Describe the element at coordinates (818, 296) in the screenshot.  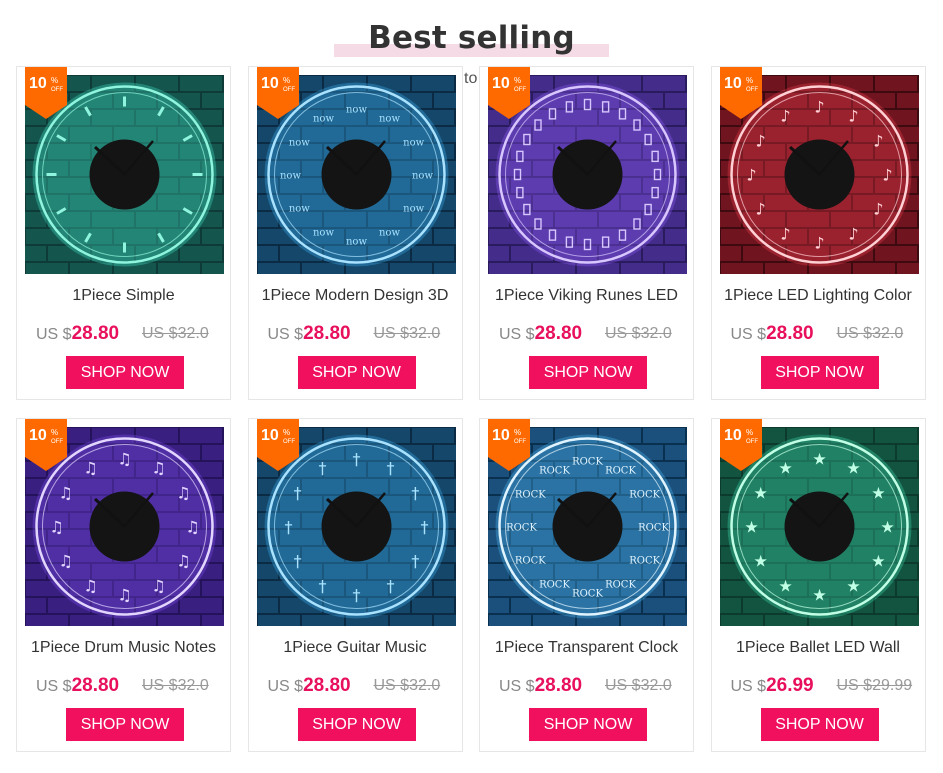
I see `product-name: 1Piece LED Lighting Color` at that location.